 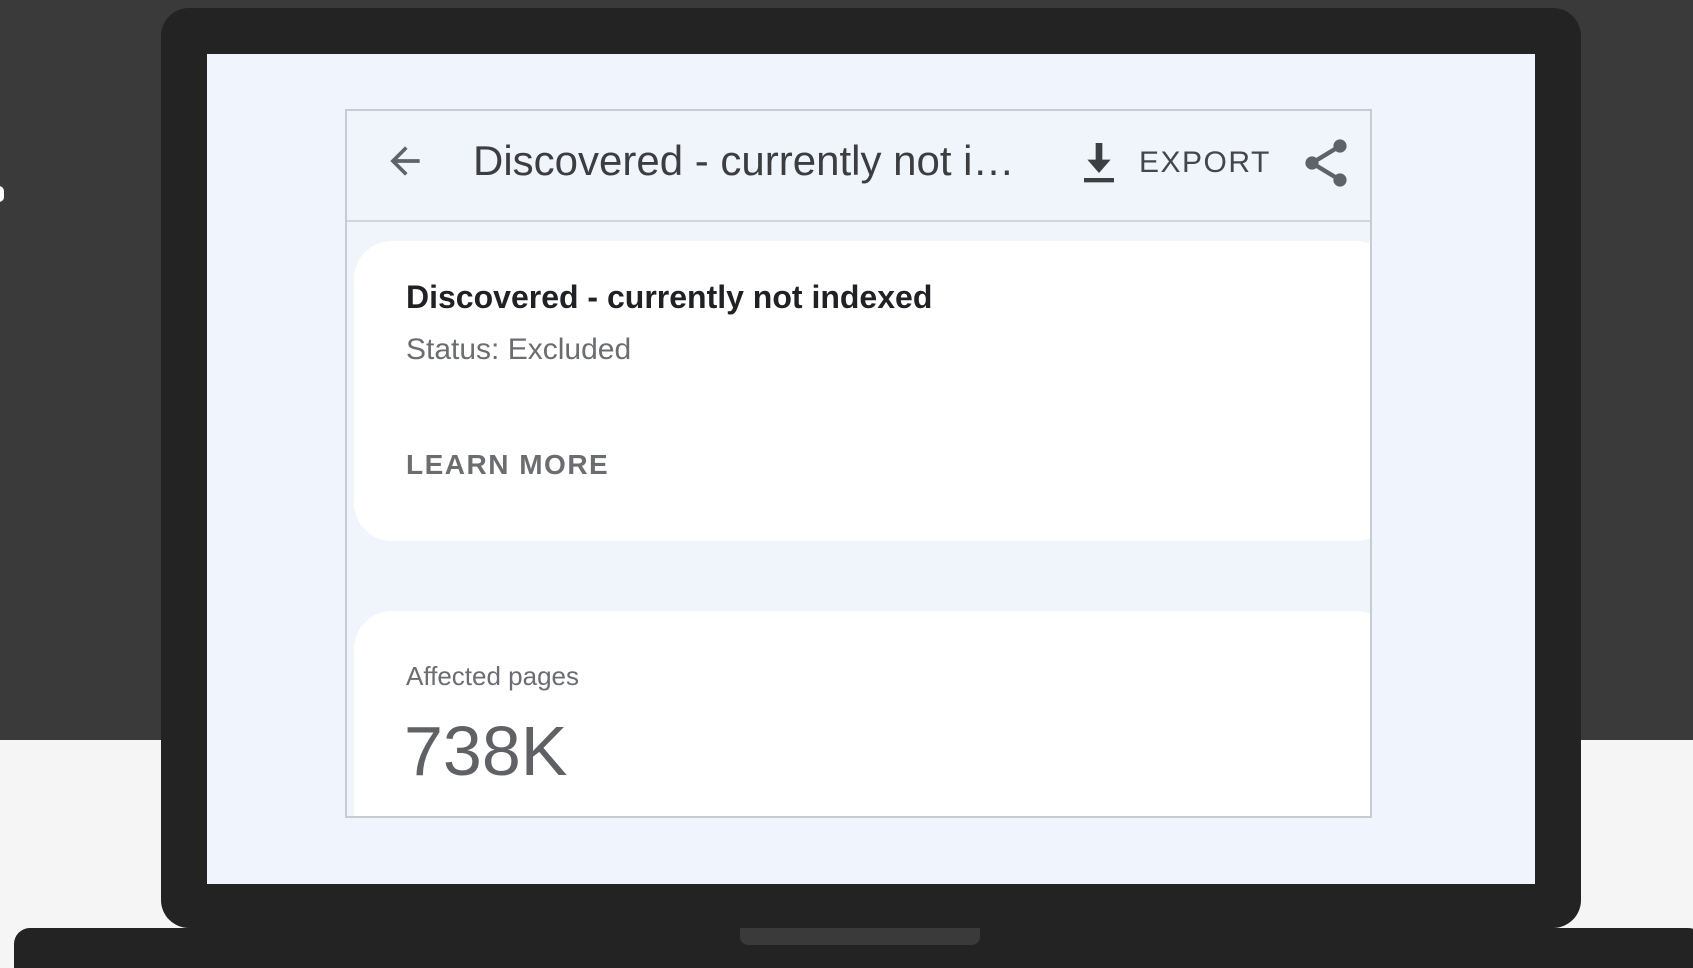 What do you see at coordinates (492, 676) in the screenshot?
I see `affected-pages-label: Affected pages` at bounding box center [492, 676].